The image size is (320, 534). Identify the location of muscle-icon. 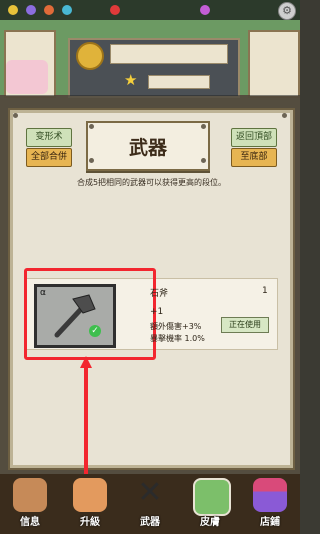
(90, 495).